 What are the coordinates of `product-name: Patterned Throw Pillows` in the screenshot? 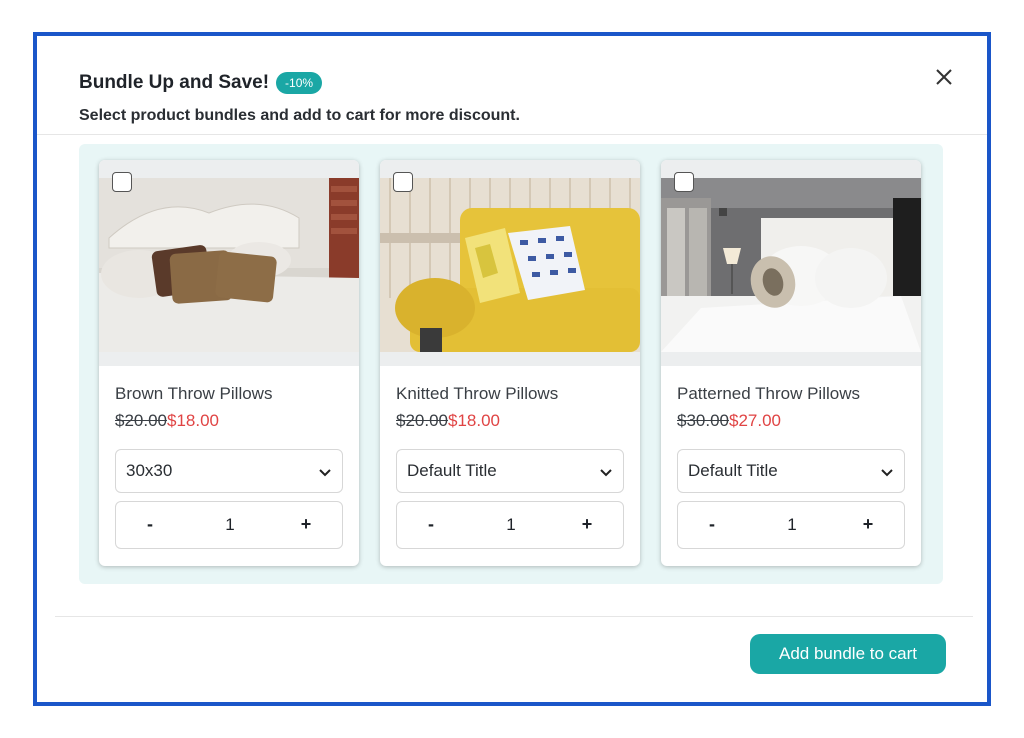 It's located at (768, 393).